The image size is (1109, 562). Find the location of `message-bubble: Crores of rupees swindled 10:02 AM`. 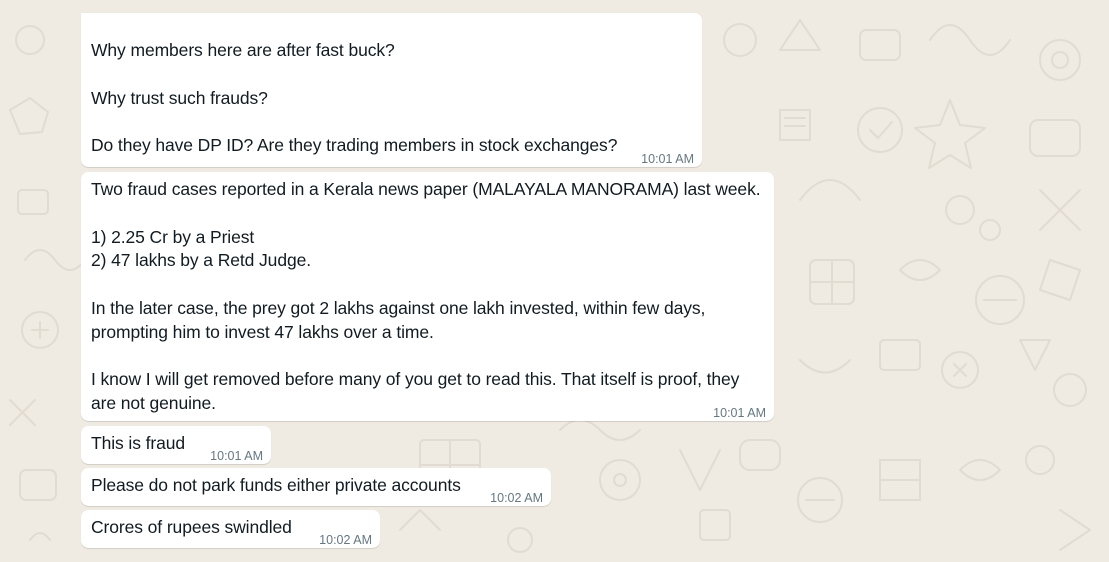

message-bubble: Crores of rupees swindled 10:02 AM is located at coordinates (230, 529).